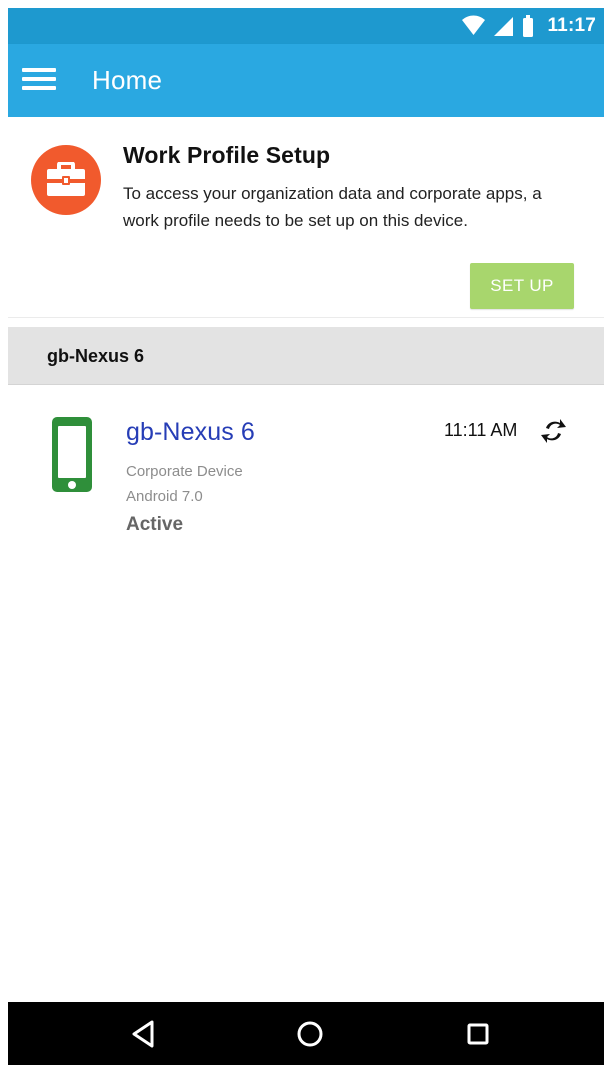 The height and width of the screenshot is (1065, 604). I want to click on android-navigation-bar, so click(306, 1033).